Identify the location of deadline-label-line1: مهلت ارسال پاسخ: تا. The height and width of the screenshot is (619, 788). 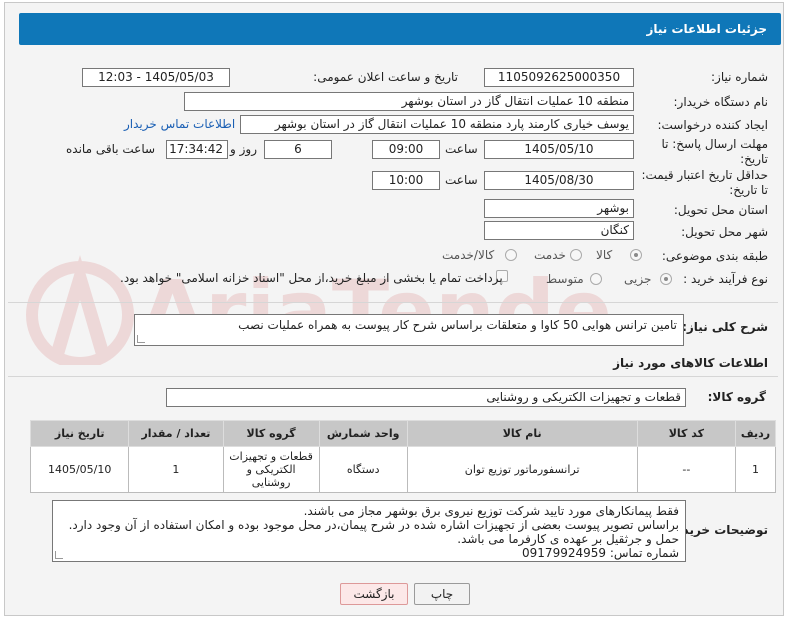
(714, 144).